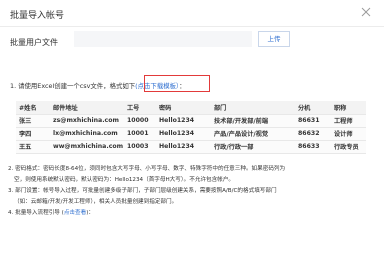 This screenshot has width=384, height=278. I want to click on guide-view-link: 点击查看, so click(75, 213).